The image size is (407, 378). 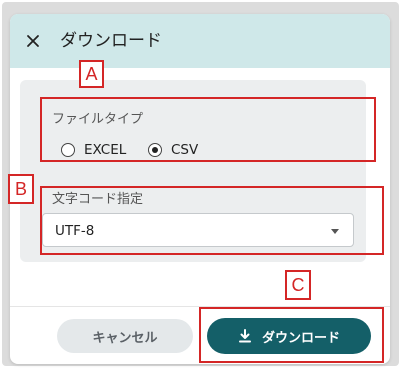 What do you see at coordinates (298, 285) in the screenshot?
I see `annotation-label-c: C` at bounding box center [298, 285].